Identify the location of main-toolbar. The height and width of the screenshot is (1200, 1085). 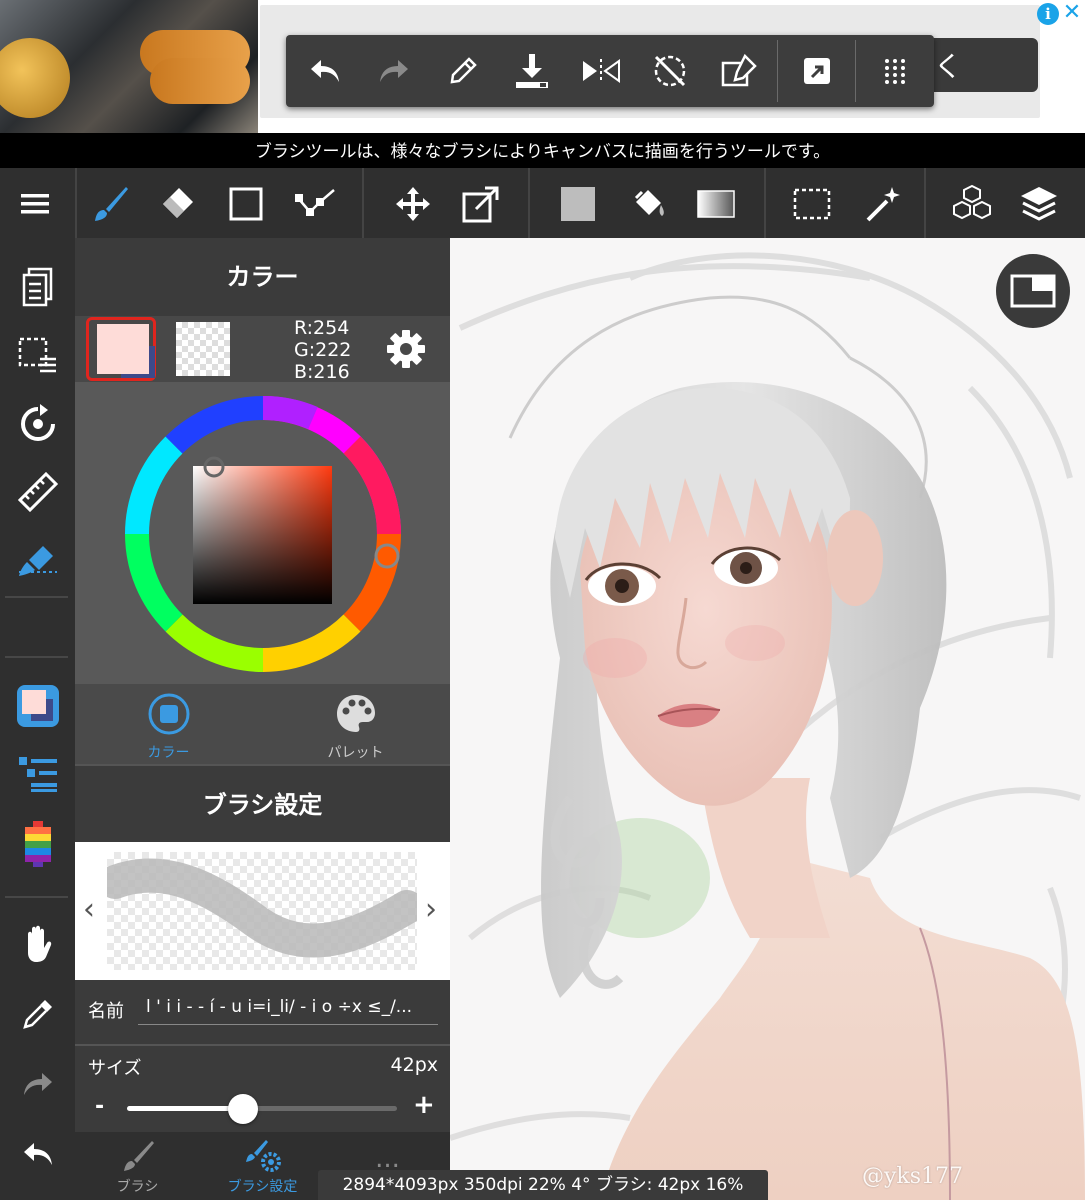
(542, 203).